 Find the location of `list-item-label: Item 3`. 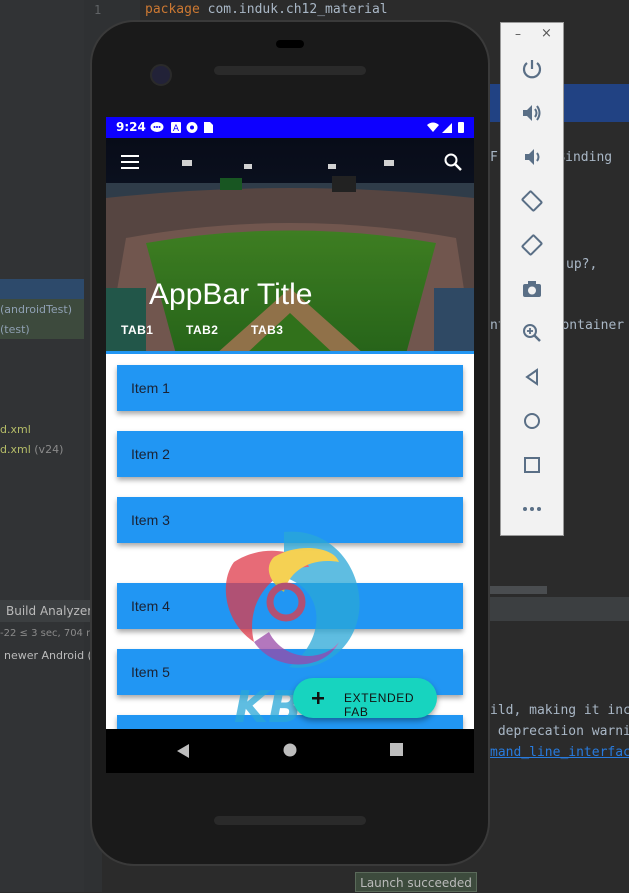

list-item-label: Item 3 is located at coordinates (150, 520).